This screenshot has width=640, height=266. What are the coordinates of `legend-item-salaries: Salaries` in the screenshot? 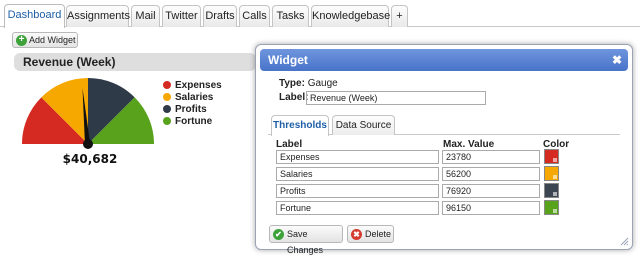 It's located at (192, 98).